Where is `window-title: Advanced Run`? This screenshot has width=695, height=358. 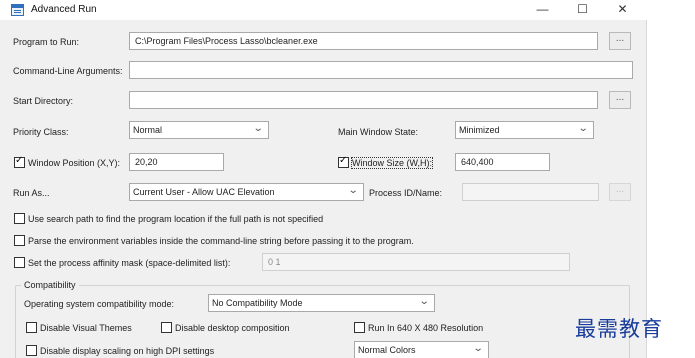 window-title: Advanced Run is located at coordinates (64, 9).